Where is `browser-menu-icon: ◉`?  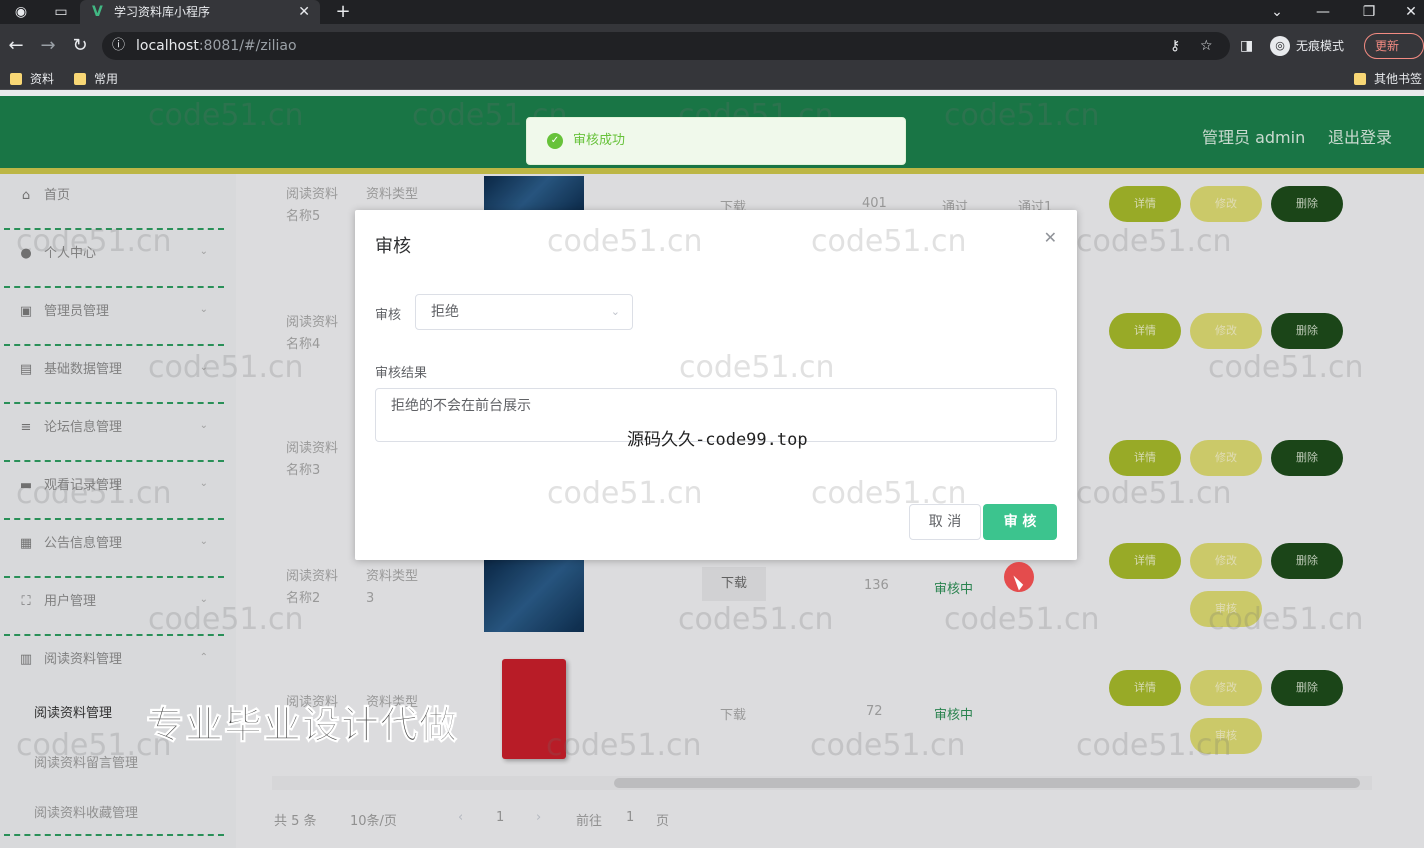 browser-menu-icon: ◉ is located at coordinates (21, 12).